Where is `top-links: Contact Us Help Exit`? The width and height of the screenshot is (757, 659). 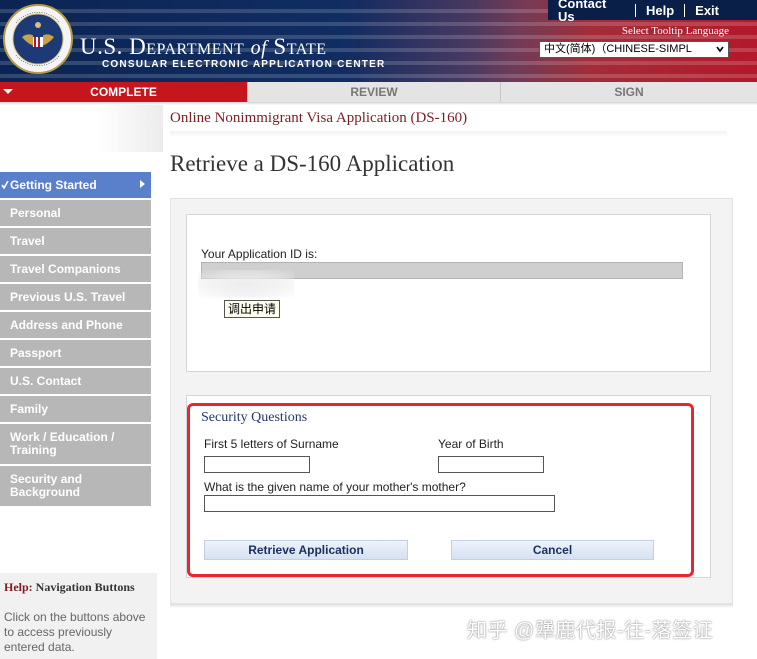
top-links: Contact Us Help Exit is located at coordinates (652, 11).